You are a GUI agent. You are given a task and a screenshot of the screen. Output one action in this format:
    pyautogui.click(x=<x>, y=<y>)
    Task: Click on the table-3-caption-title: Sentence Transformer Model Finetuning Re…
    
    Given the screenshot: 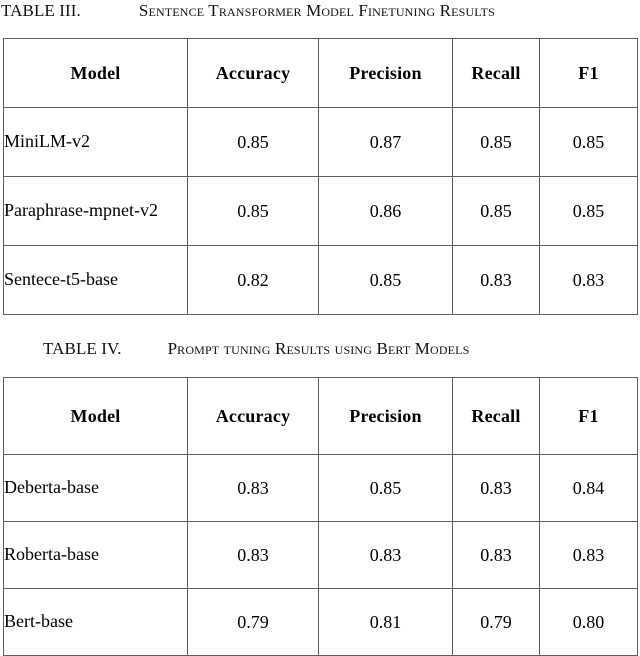 What is the action you would take?
    pyautogui.click(x=316, y=10)
    